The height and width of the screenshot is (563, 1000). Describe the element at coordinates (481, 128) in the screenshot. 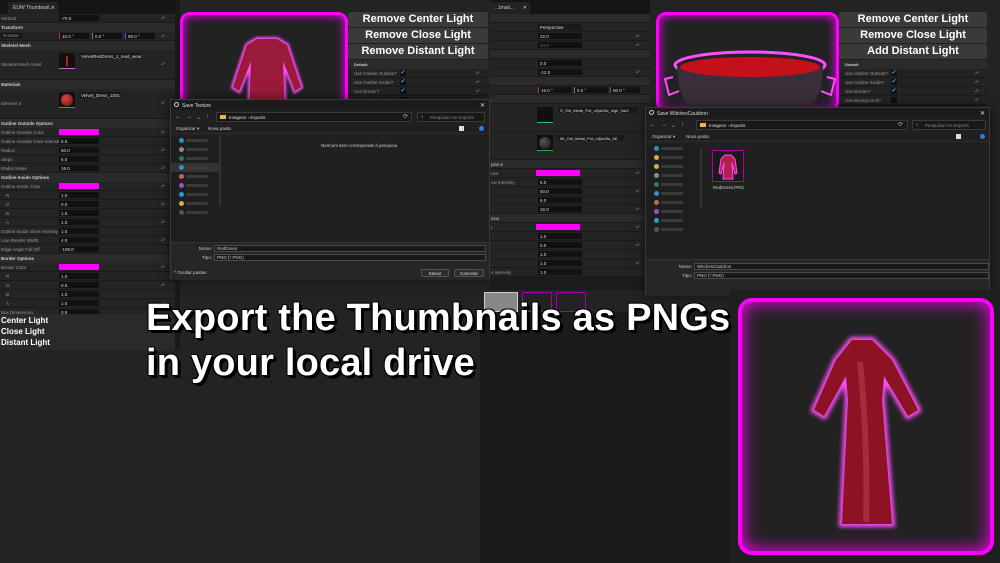

I see `help-icon` at that location.